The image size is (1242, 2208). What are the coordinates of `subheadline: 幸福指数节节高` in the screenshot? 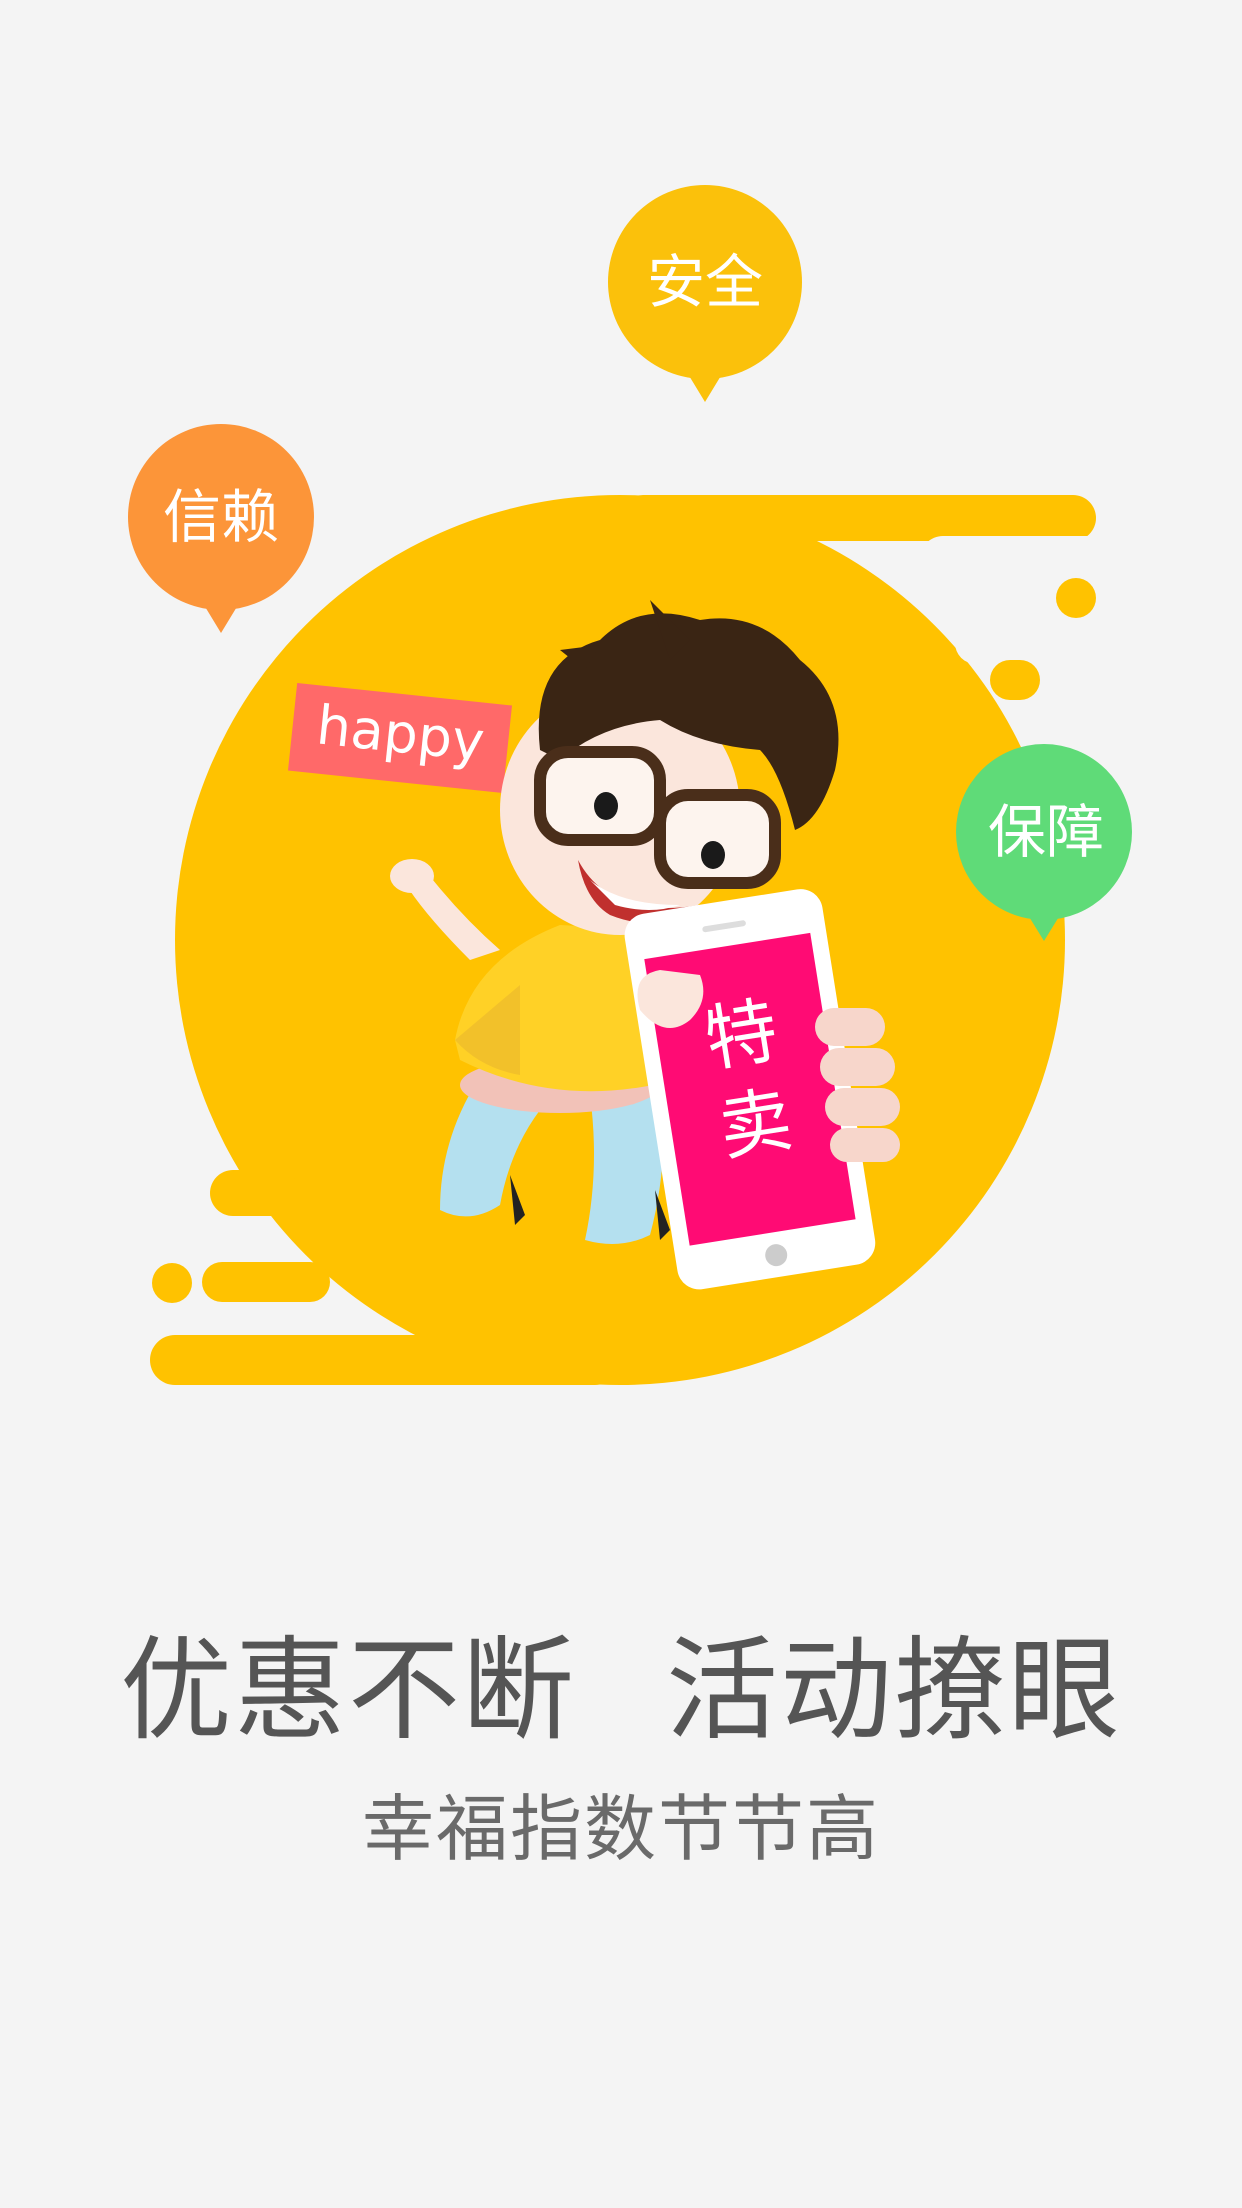 It's located at (620, 1829).